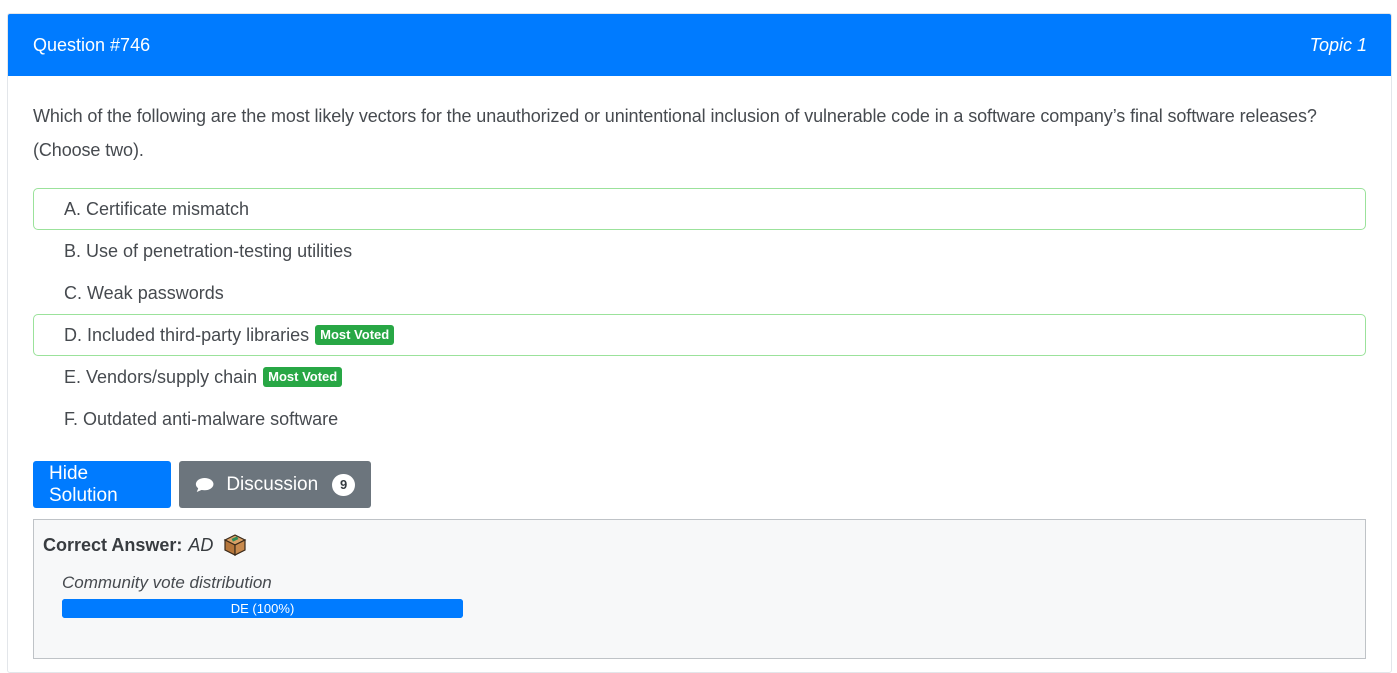  Describe the element at coordinates (201, 544) in the screenshot. I see `correct-answer-value: AD` at that location.